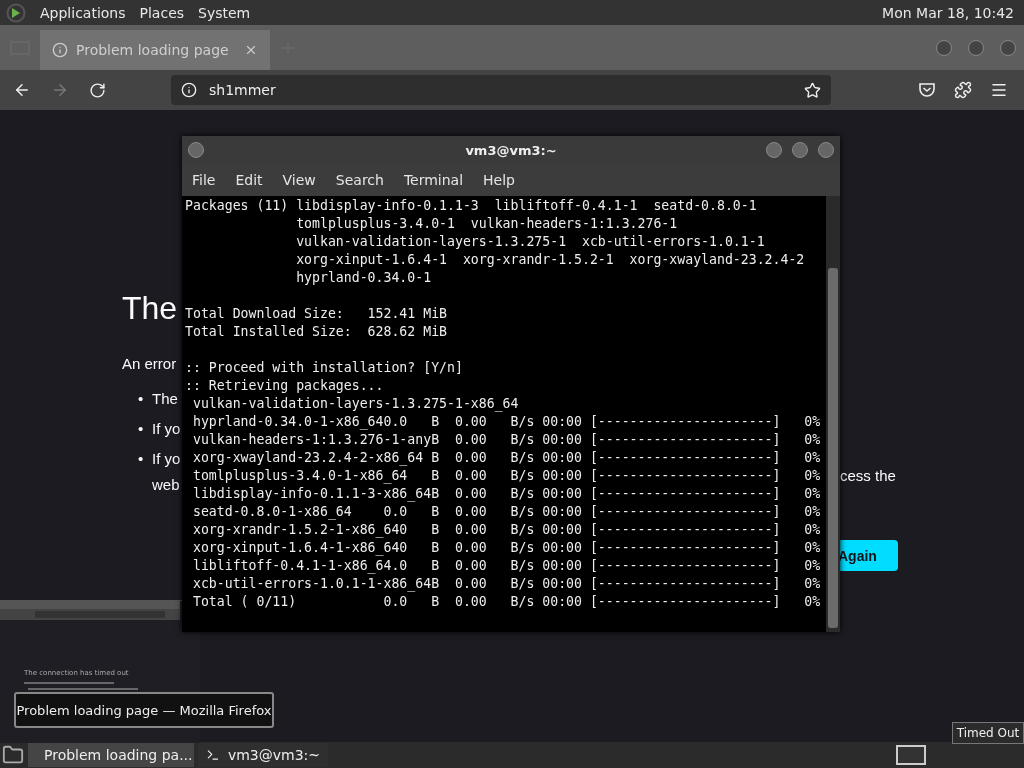  What do you see at coordinates (963, 90) in the screenshot?
I see `extensions-icon` at bounding box center [963, 90].